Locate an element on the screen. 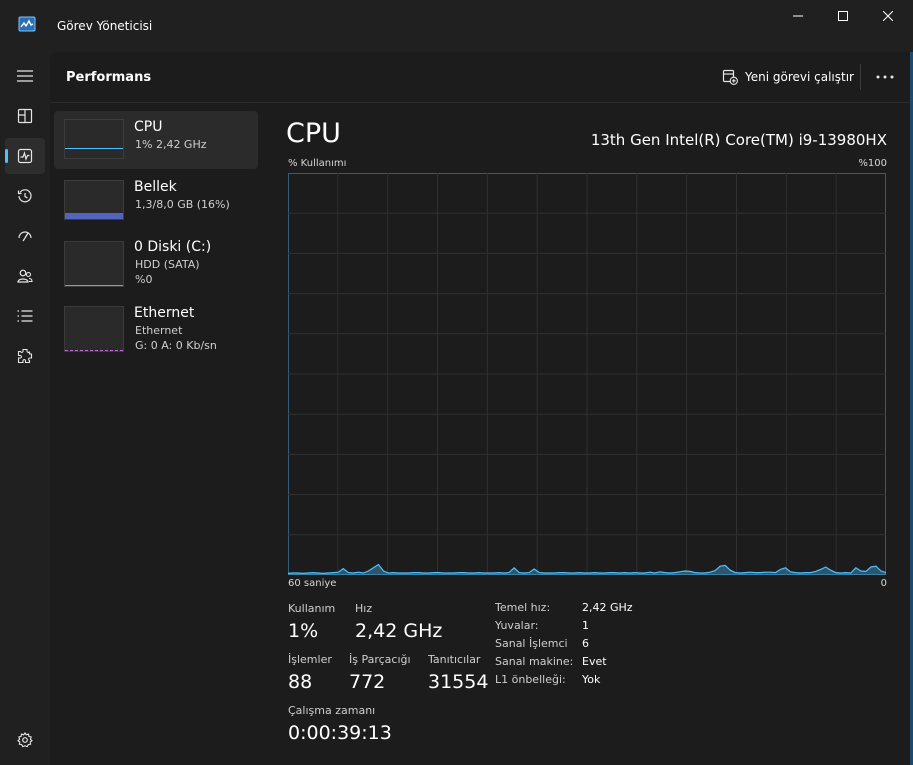  spec-key: Sanal İşlemci is located at coordinates (531, 643).